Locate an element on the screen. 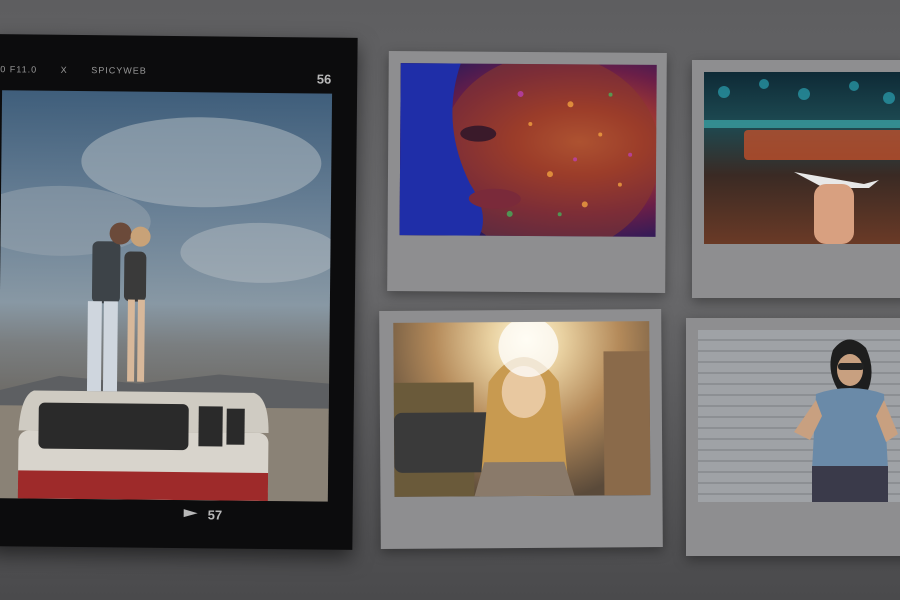  frame-number-top: 56 is located at coordinates (324, 79).